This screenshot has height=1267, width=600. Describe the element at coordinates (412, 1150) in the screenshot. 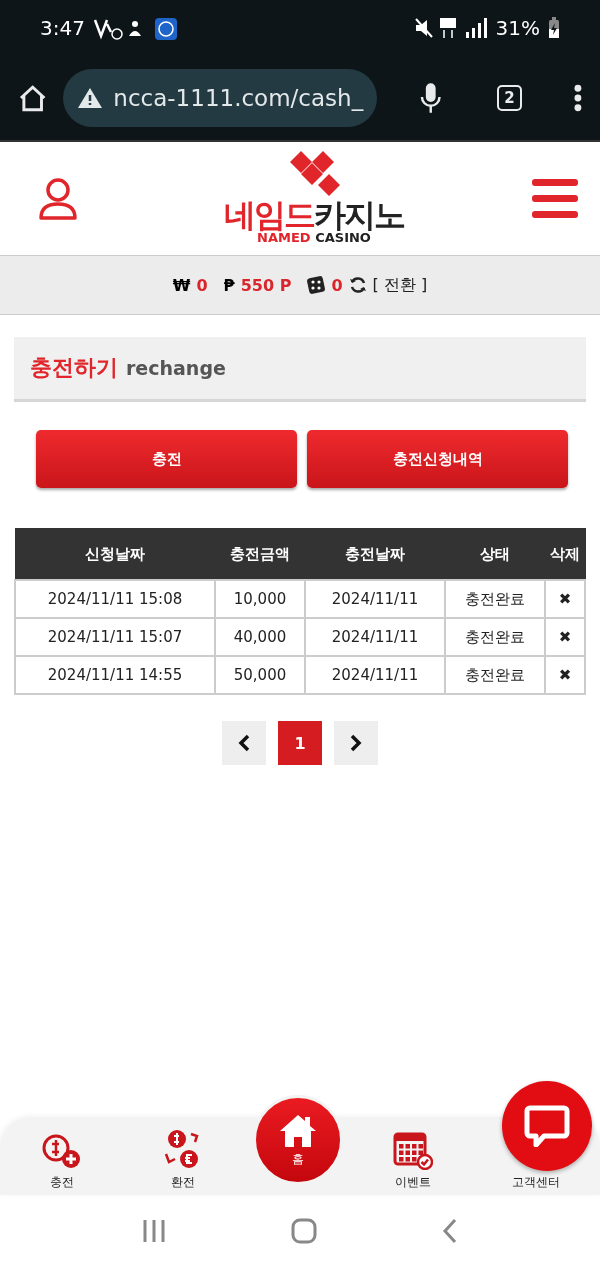

I see `calendar-icon` at that location.